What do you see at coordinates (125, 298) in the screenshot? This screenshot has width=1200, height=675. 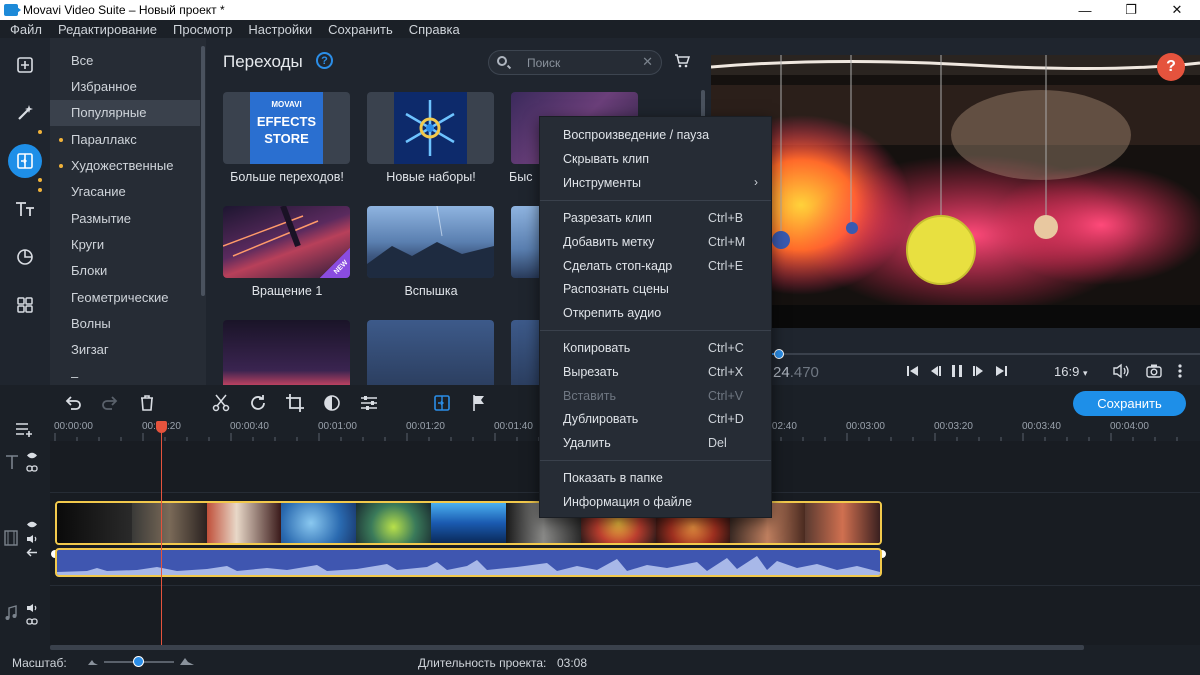 I see `category-geometric: Геометрические` at bounding box center [125, 298].